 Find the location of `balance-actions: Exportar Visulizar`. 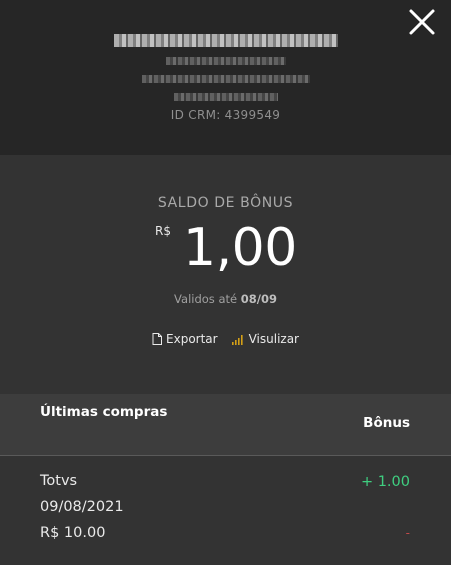

balance-actions: Exportar Visulizar is located at coordinates (225, 339).